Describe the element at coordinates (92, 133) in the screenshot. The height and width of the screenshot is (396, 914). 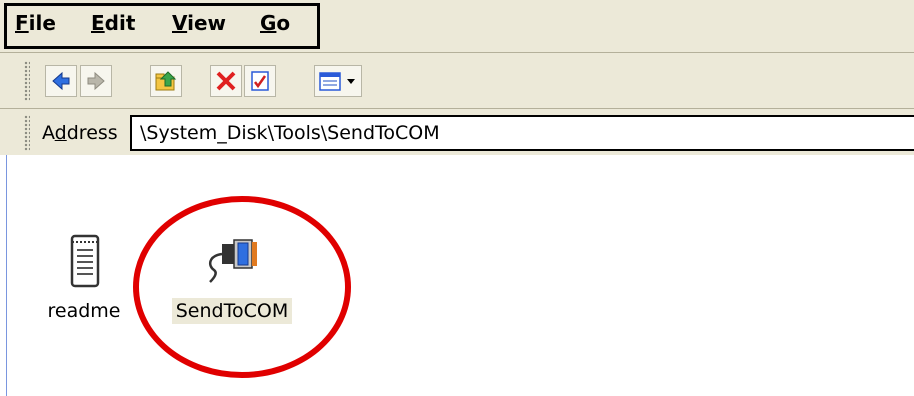
I see `address-label-rest: dress` at that location.